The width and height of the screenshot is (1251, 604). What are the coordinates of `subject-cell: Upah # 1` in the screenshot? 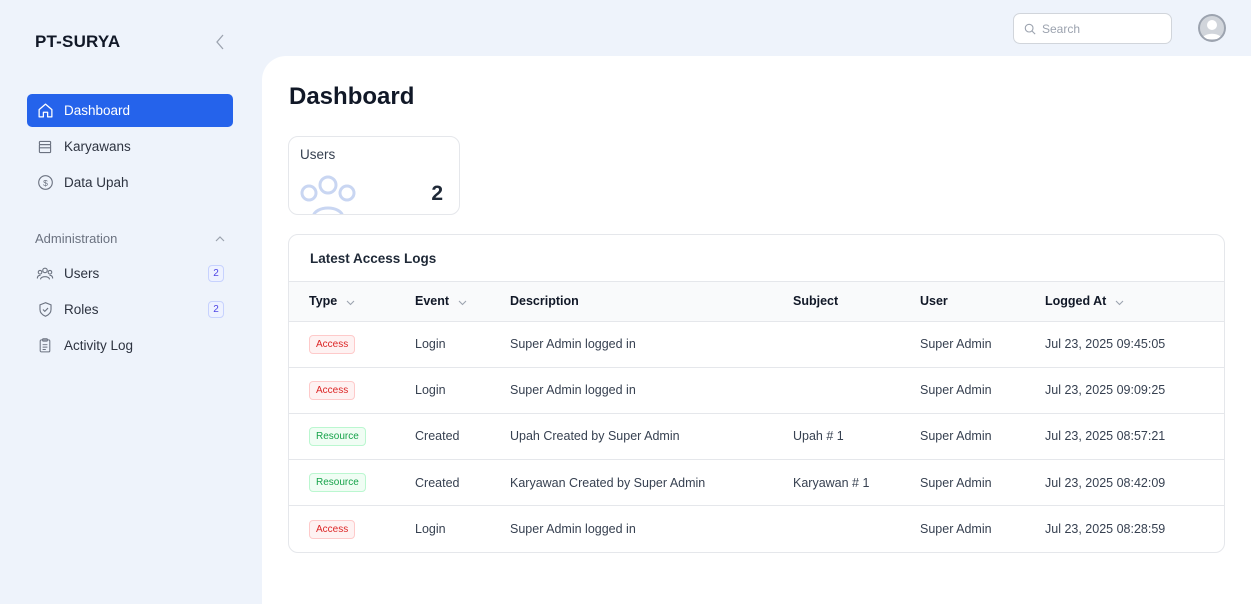 It's located at (818, 436).